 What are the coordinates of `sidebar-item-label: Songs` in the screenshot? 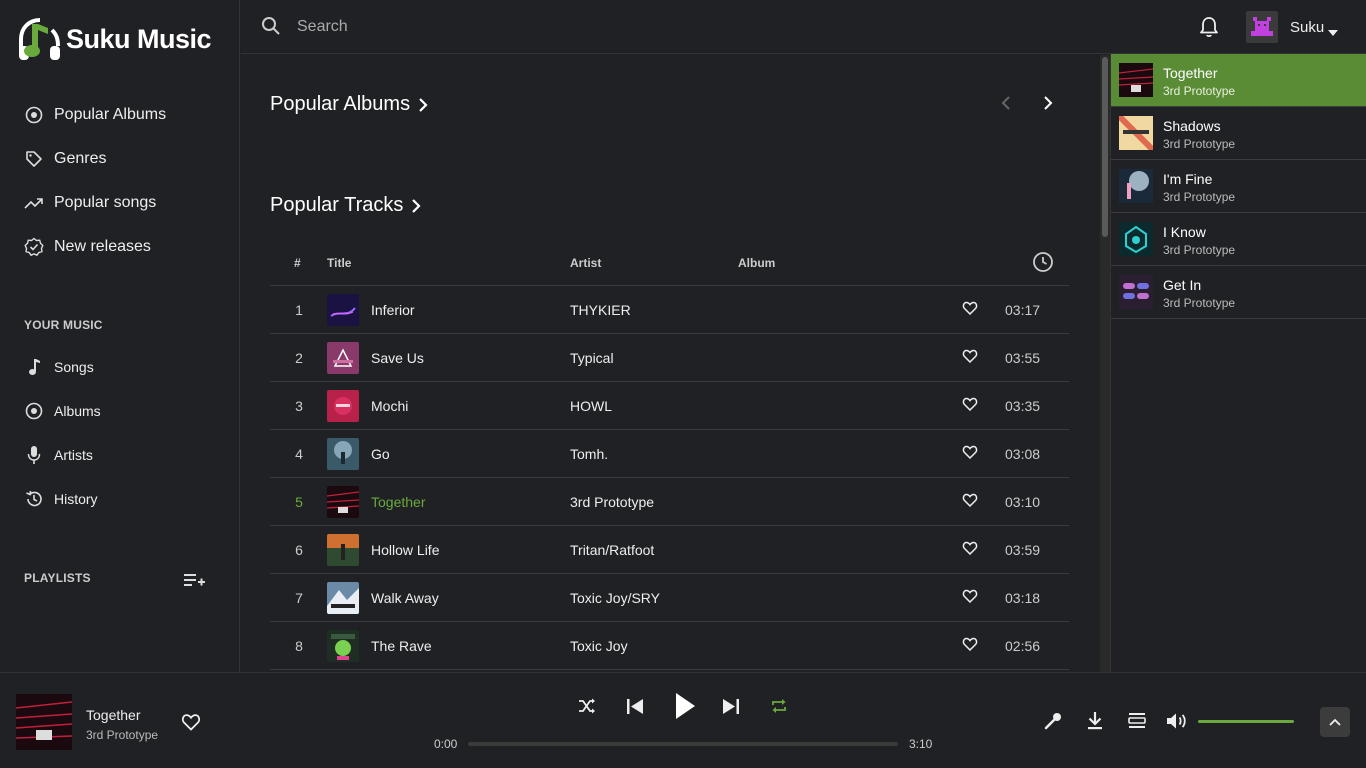 It's located at (74, 367).